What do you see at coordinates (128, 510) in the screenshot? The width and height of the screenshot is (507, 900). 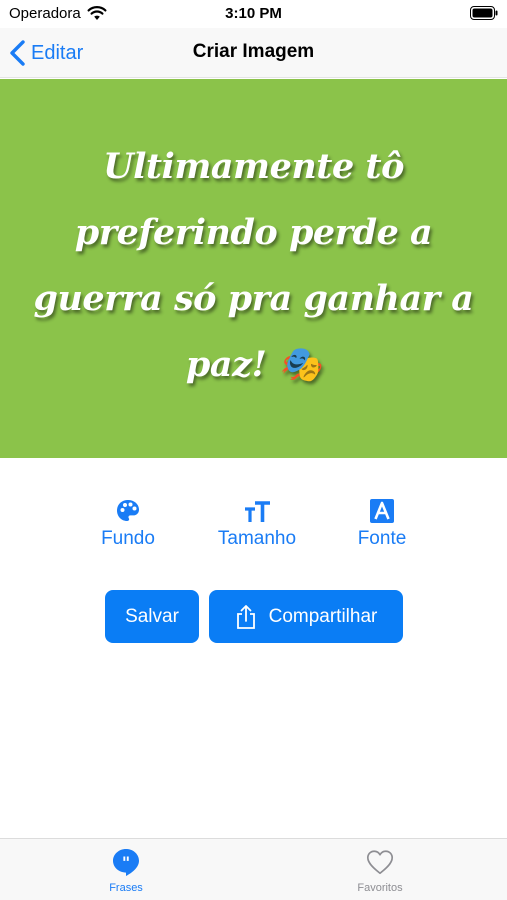 I see `palette-icon` at bounding box center [128, 510].